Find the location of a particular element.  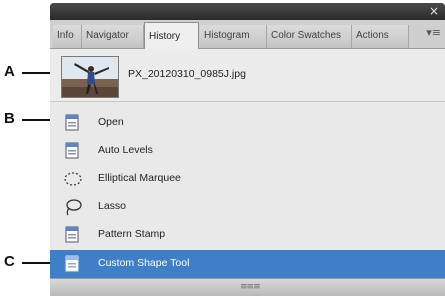

history-item-pattern-stamp: Pattern Stamp is located at coordinates (247, 235).